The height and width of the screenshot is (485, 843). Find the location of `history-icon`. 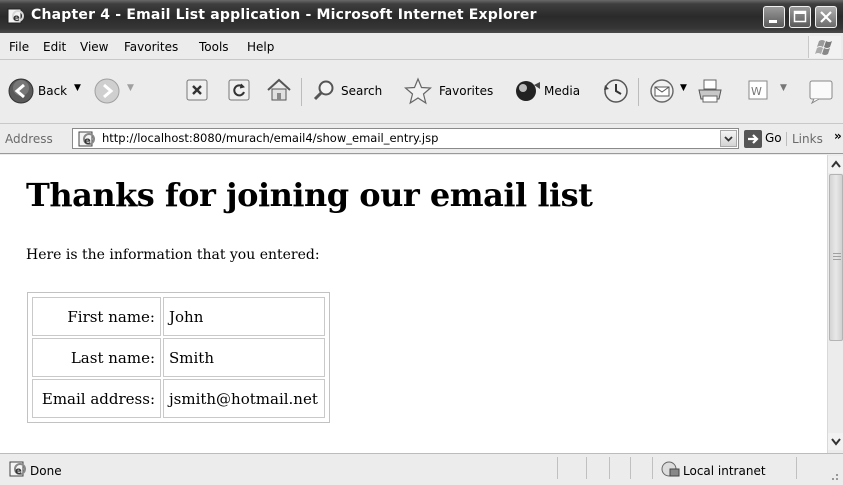

history-icon is located at coordinates (616, 91).